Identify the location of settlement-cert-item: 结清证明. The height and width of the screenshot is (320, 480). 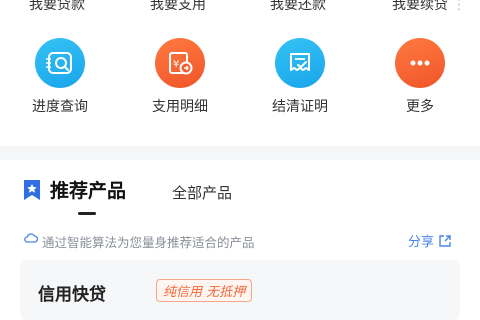
(300, 77).